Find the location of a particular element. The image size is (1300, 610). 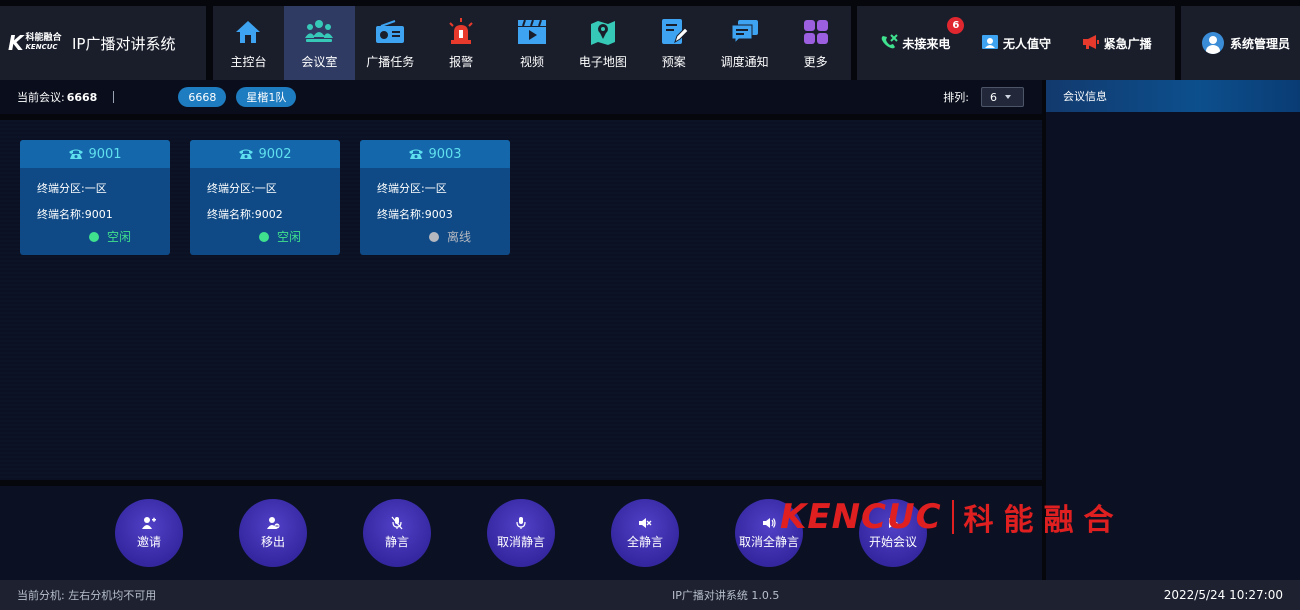

nav-item-console: 主控台 is located at coordinates (248, 43).